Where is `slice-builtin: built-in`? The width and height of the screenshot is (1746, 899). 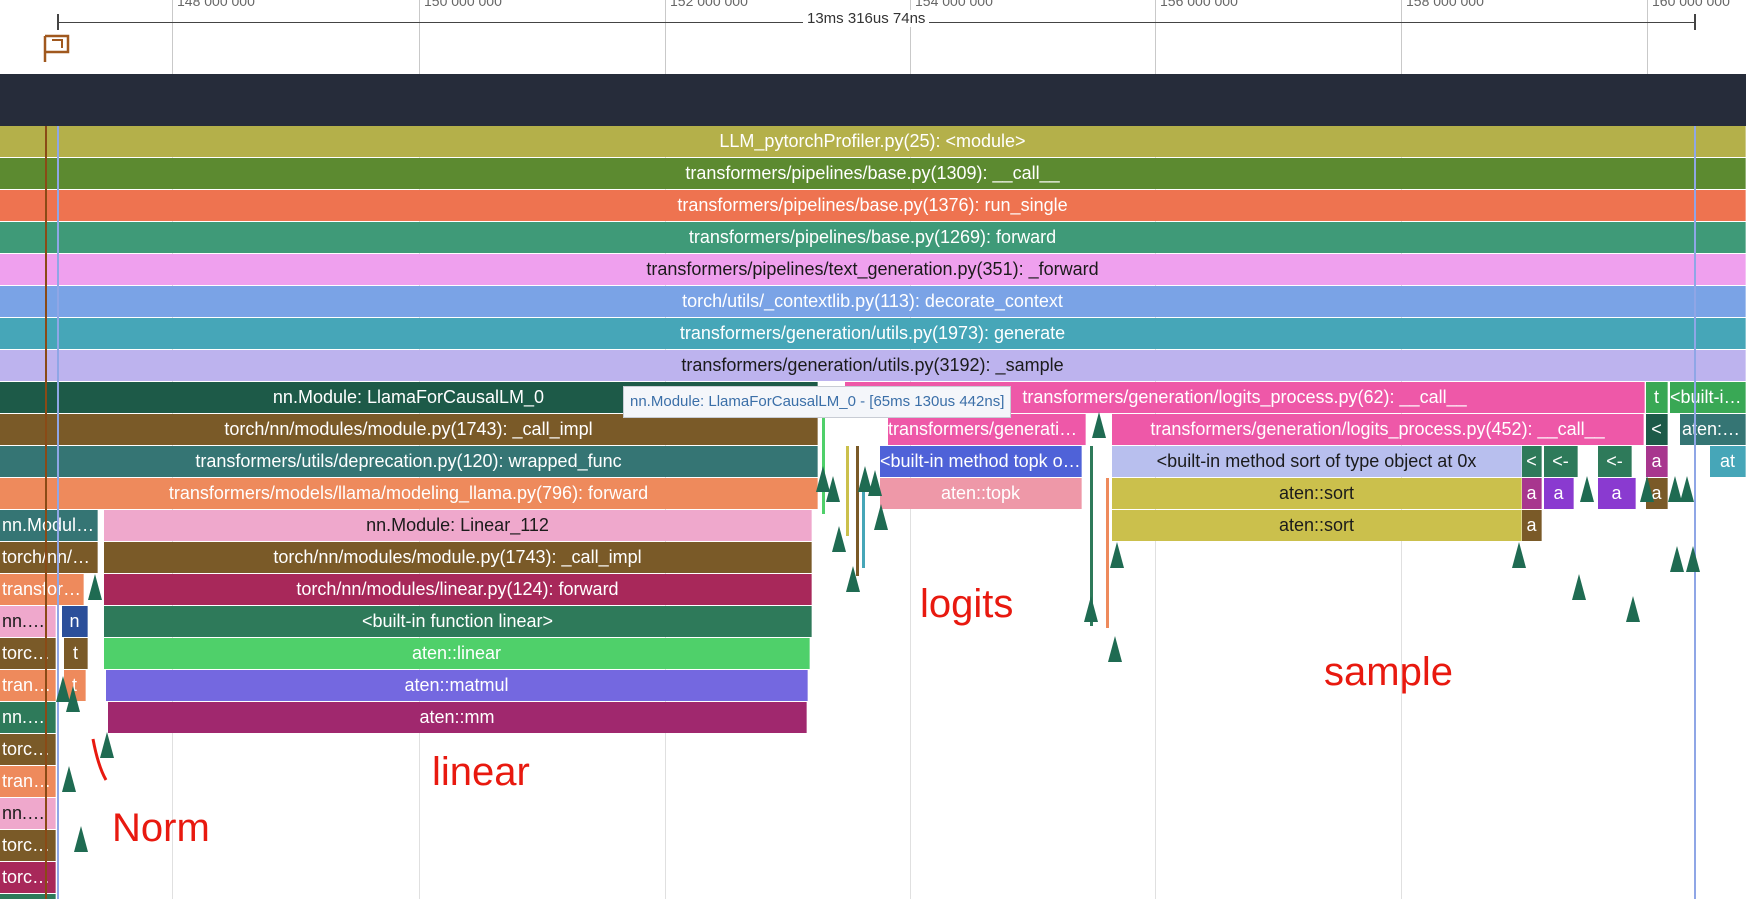 slice-builtin: built-in is located at coordinates (28, 896).